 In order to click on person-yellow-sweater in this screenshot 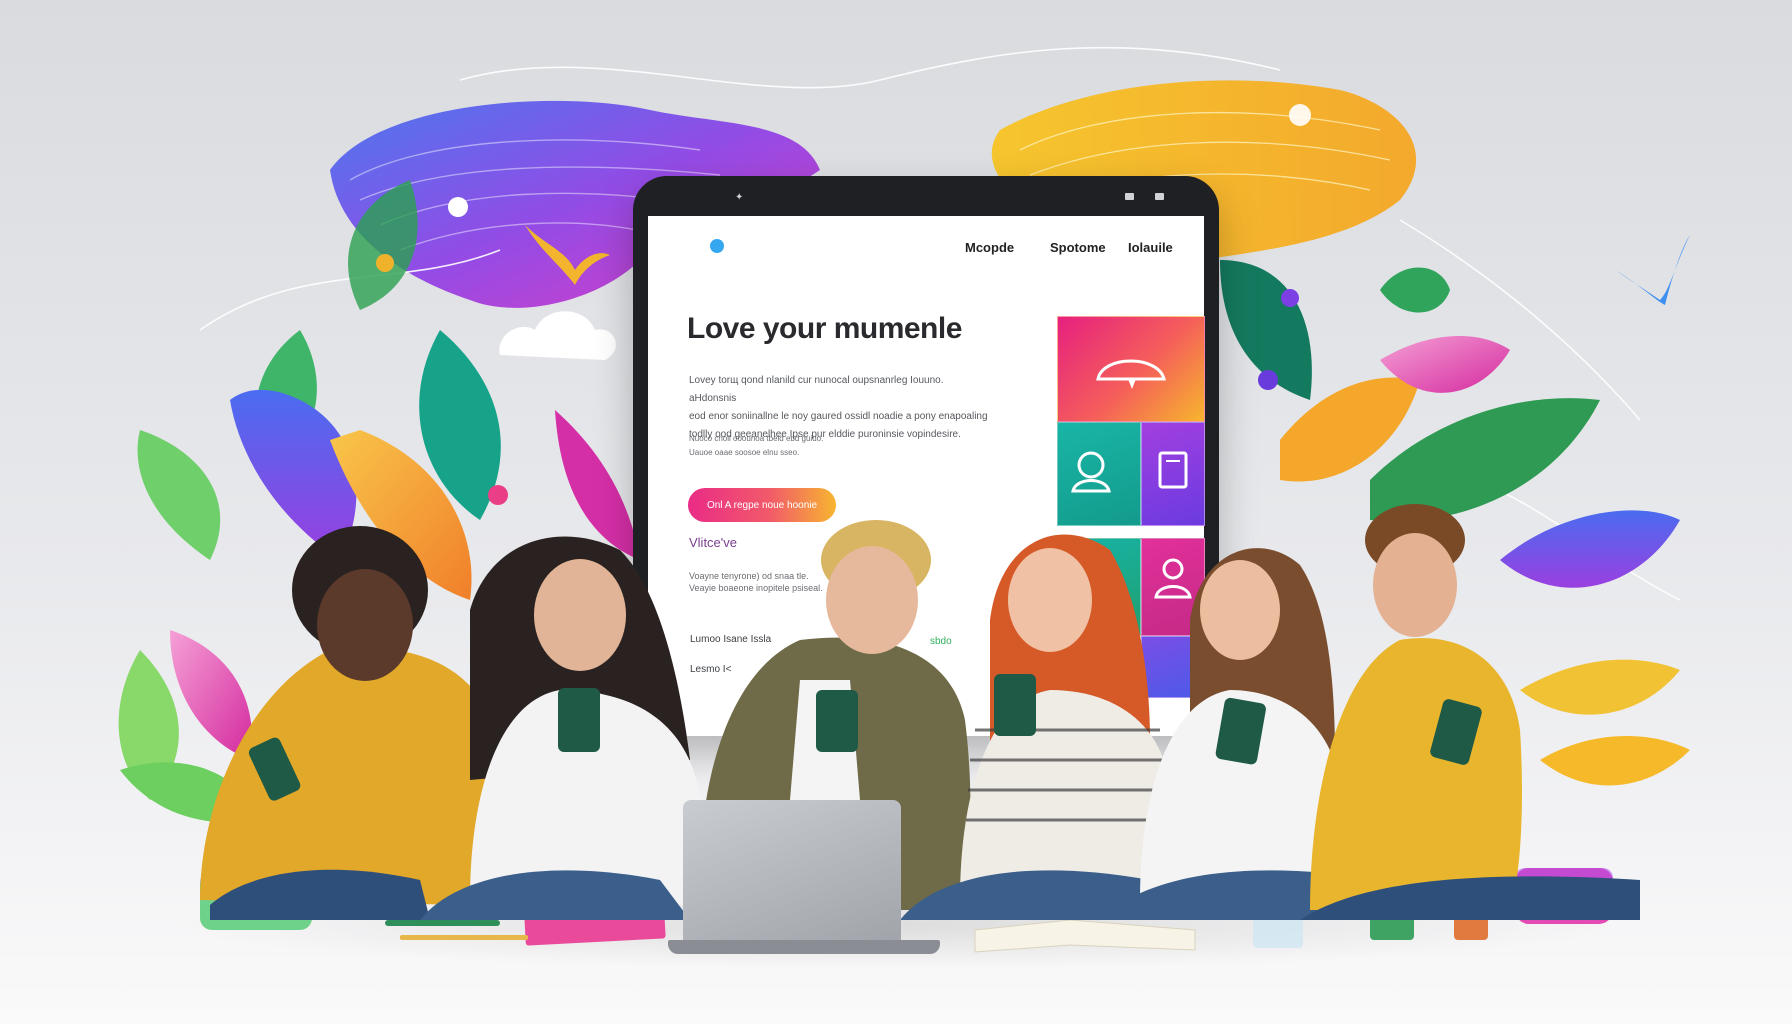, I will do `click(347, 723)`.